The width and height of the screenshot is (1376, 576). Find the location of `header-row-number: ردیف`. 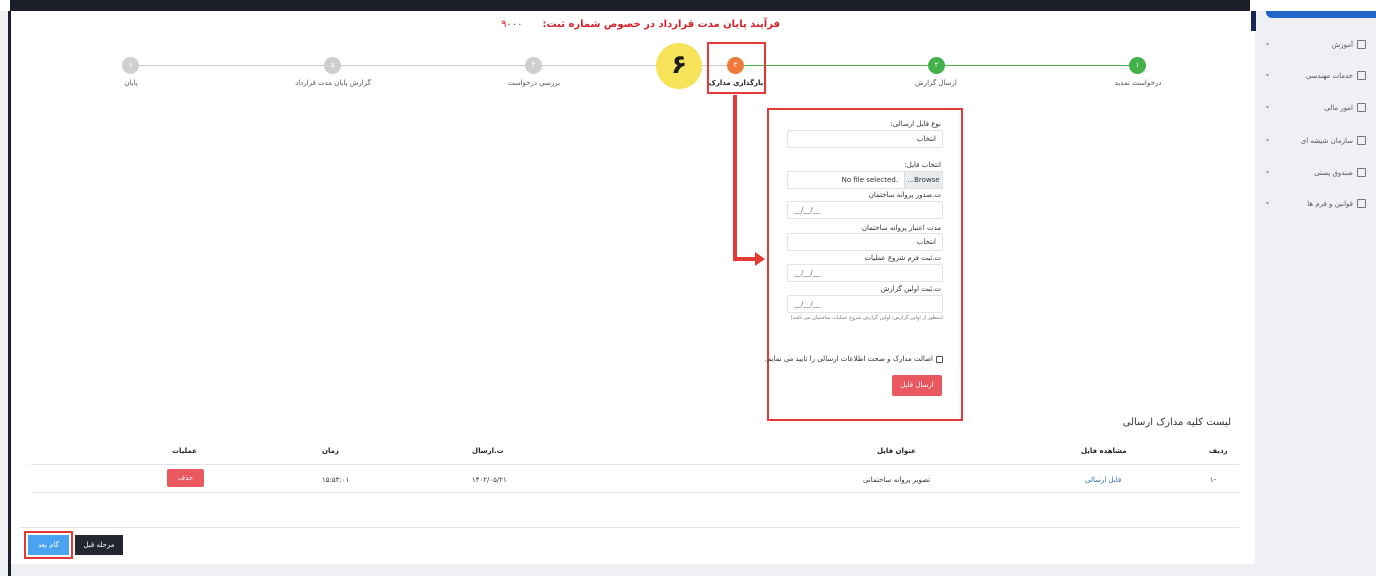

header-row-number: ردیف is located at coordinates (1218, 451).